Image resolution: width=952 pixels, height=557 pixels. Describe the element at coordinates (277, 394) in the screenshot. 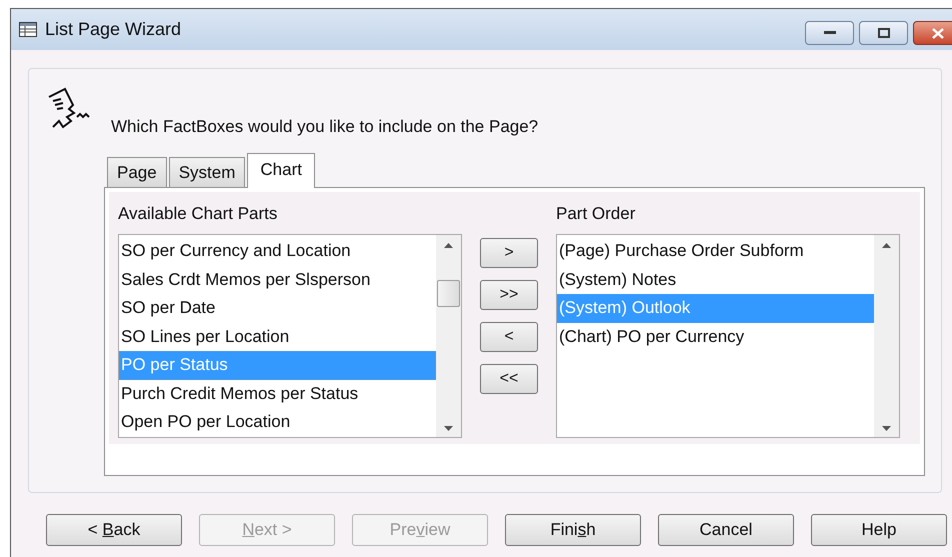

I see `list-item: Purch Credit Memos per Status` at that location.